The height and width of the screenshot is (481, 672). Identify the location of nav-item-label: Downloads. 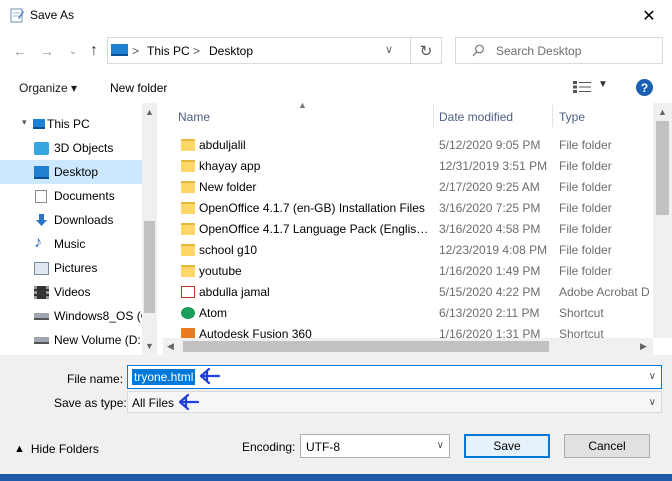
(84, 220).